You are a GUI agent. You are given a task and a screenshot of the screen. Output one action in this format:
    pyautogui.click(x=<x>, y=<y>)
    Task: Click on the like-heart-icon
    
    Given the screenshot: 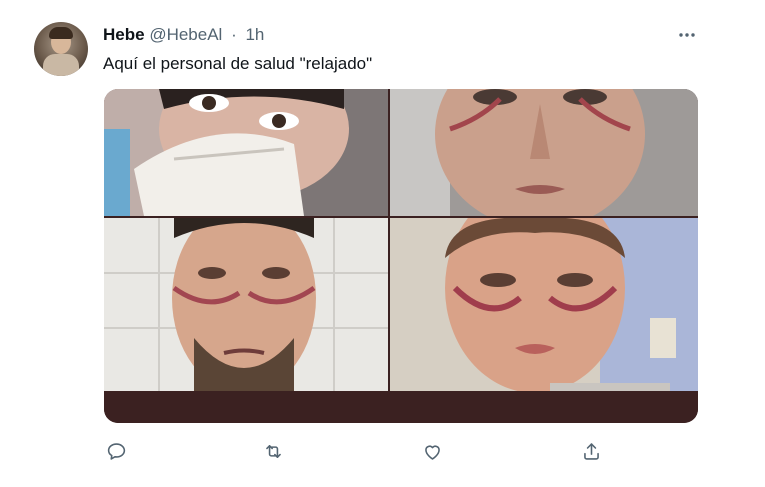 What is the action you would take?
    pyautogui.click(x=432, y=452)
    